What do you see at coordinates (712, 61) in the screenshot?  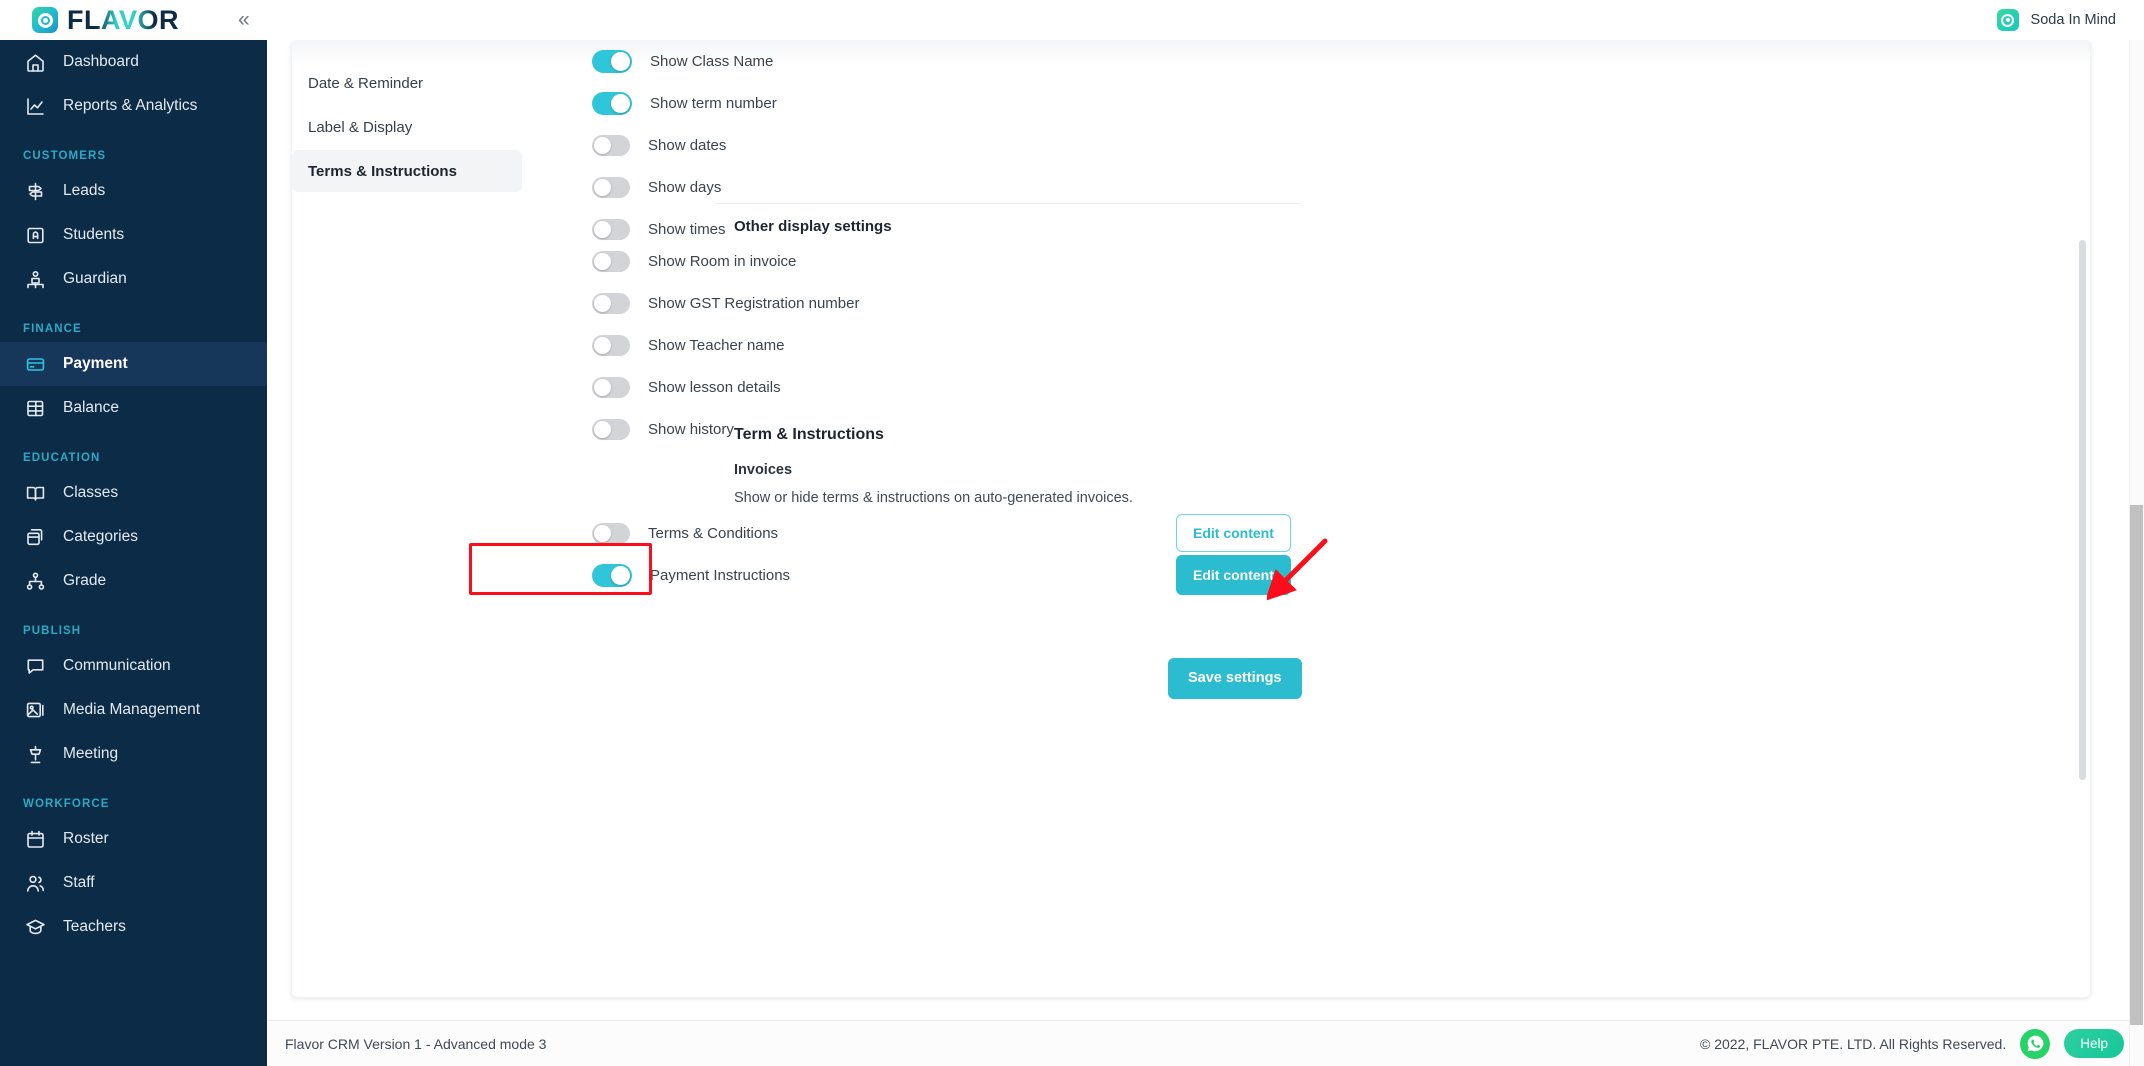 I see `toggle-label: Show Class Name` at bounding box center [712, 61].